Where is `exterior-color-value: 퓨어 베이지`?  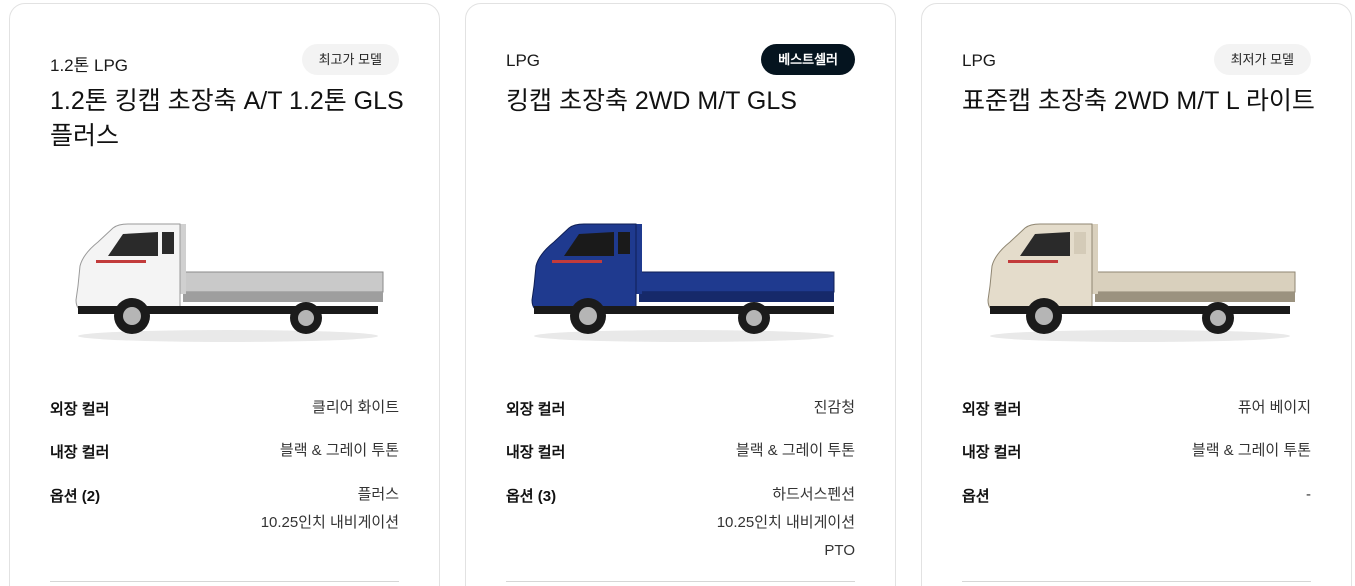
exterior-color-value: 퓨어 베이지 is located at coordinates (1274, 407).